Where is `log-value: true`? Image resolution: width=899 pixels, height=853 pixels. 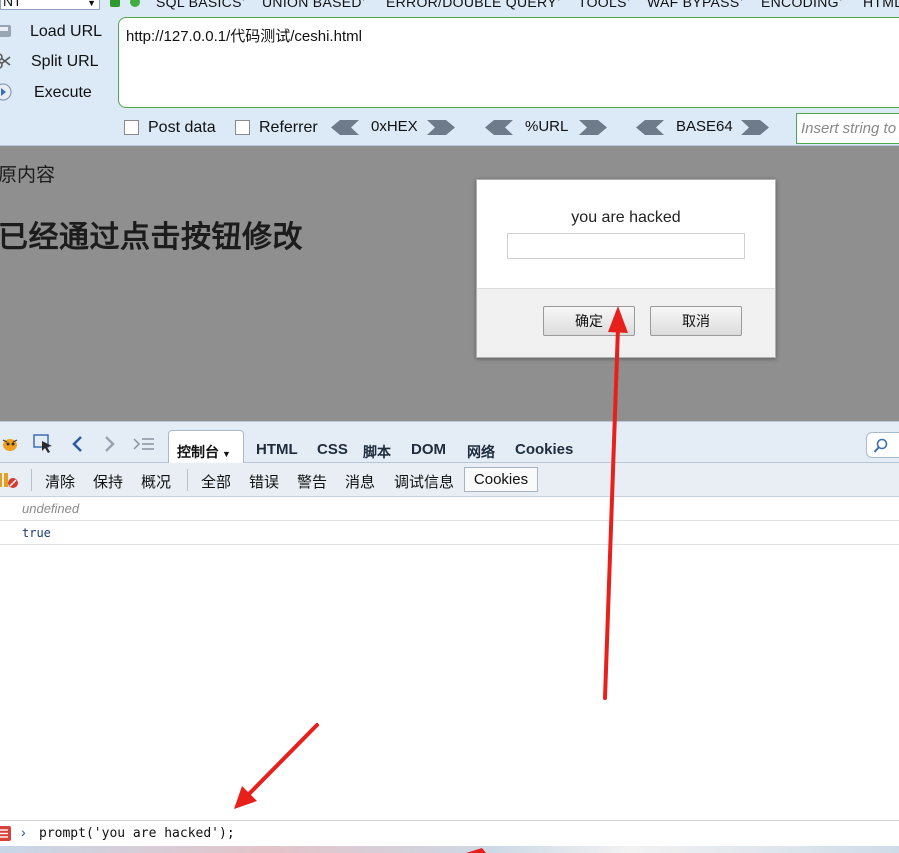
log-value: true is located at coordinates (36, 533).